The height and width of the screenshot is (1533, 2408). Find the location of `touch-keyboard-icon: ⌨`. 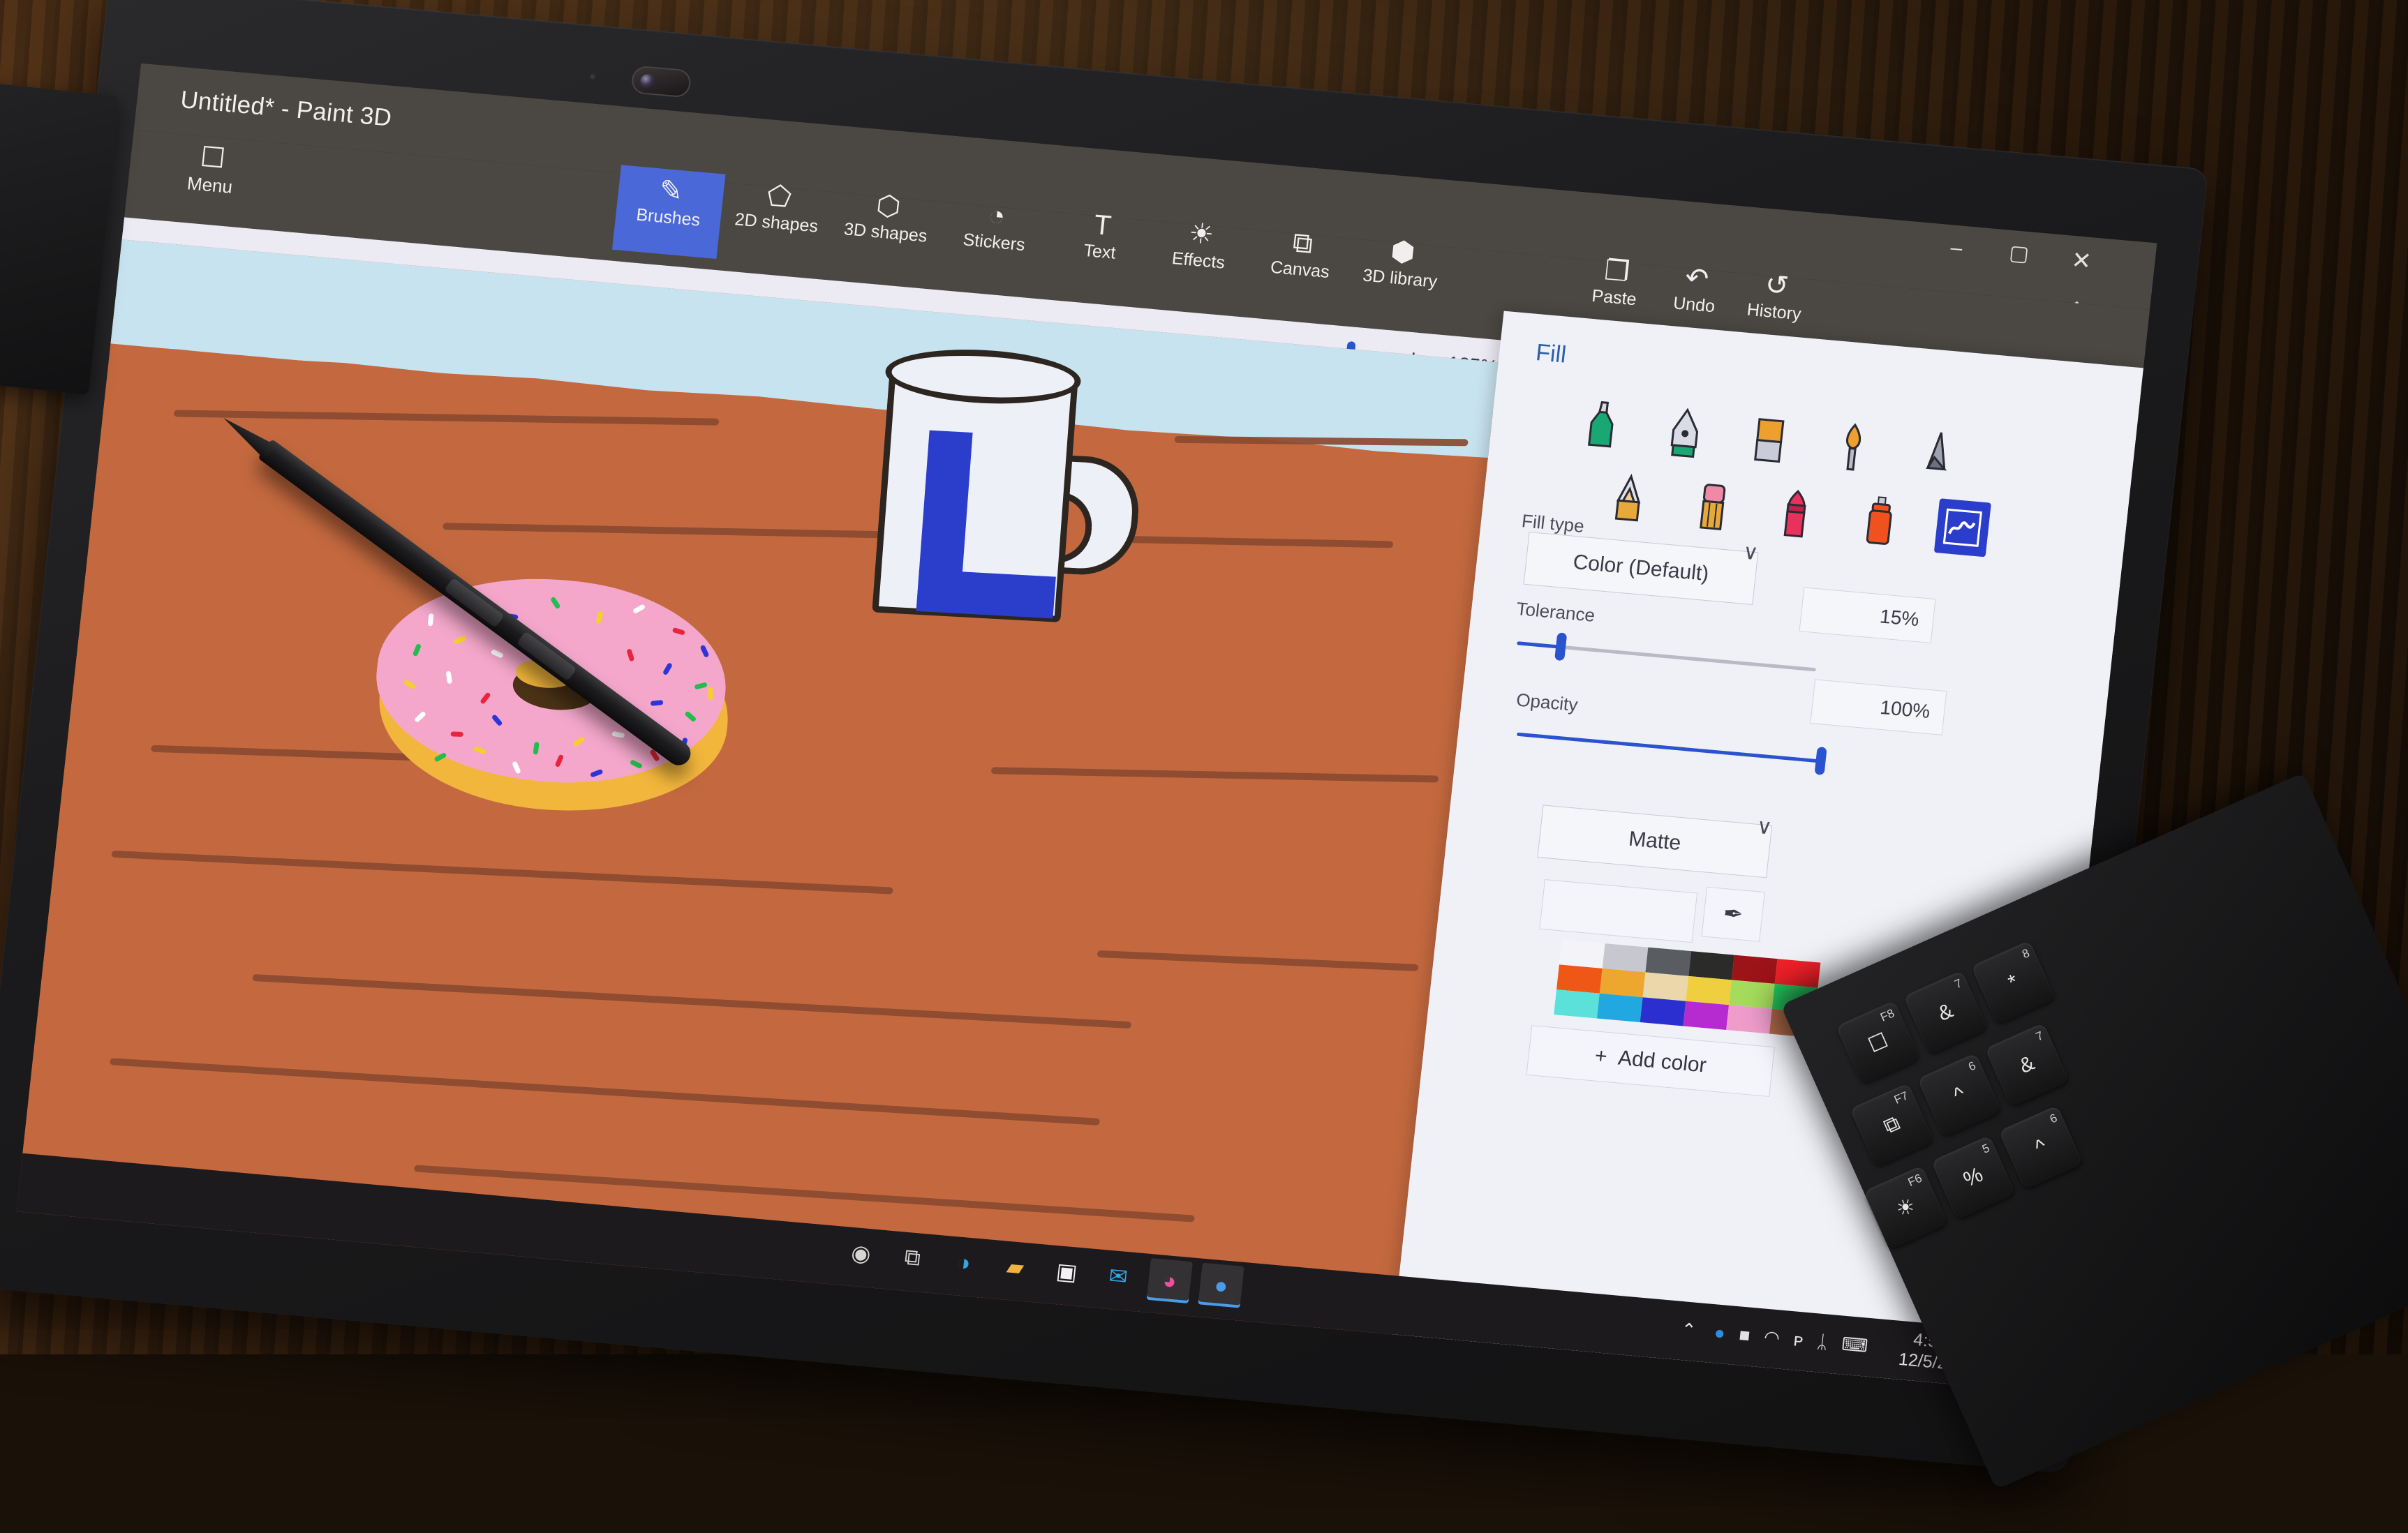

touch-keyboard-icon: ⌨ is located at coordinates (1855, 1344).